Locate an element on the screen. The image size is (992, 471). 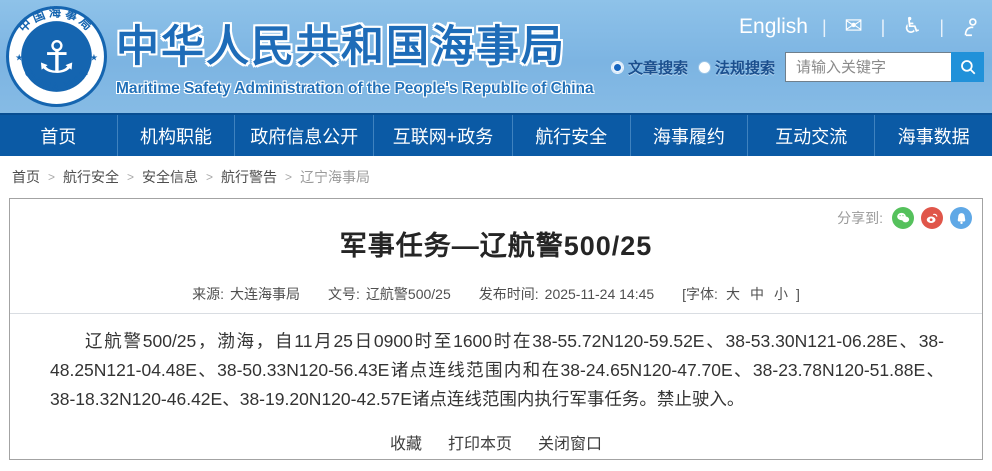
radio-selected-icon is located at coordinates (617, 67).